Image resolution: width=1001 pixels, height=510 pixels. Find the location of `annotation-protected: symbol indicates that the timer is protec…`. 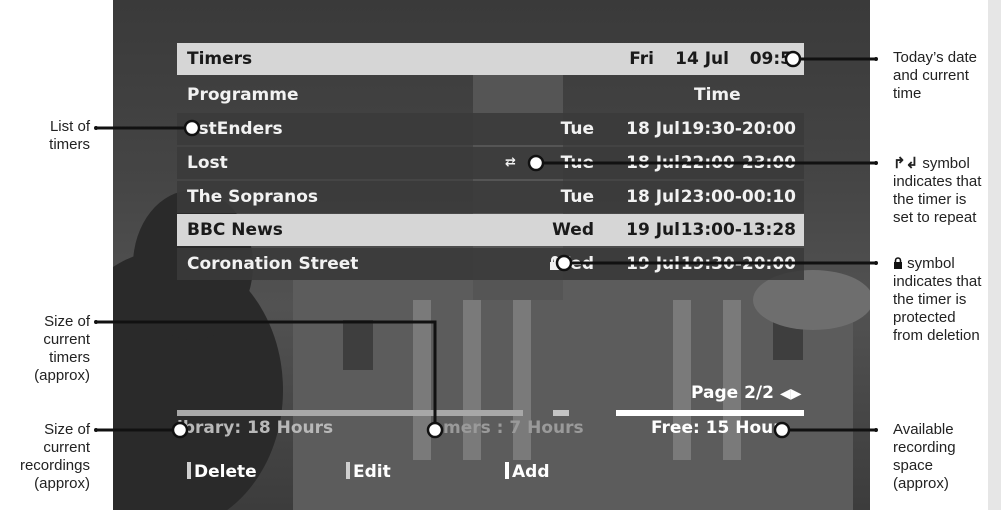

annotation-protected: symbol indicates that the timer is protec… is located at coordinates (937, 299).